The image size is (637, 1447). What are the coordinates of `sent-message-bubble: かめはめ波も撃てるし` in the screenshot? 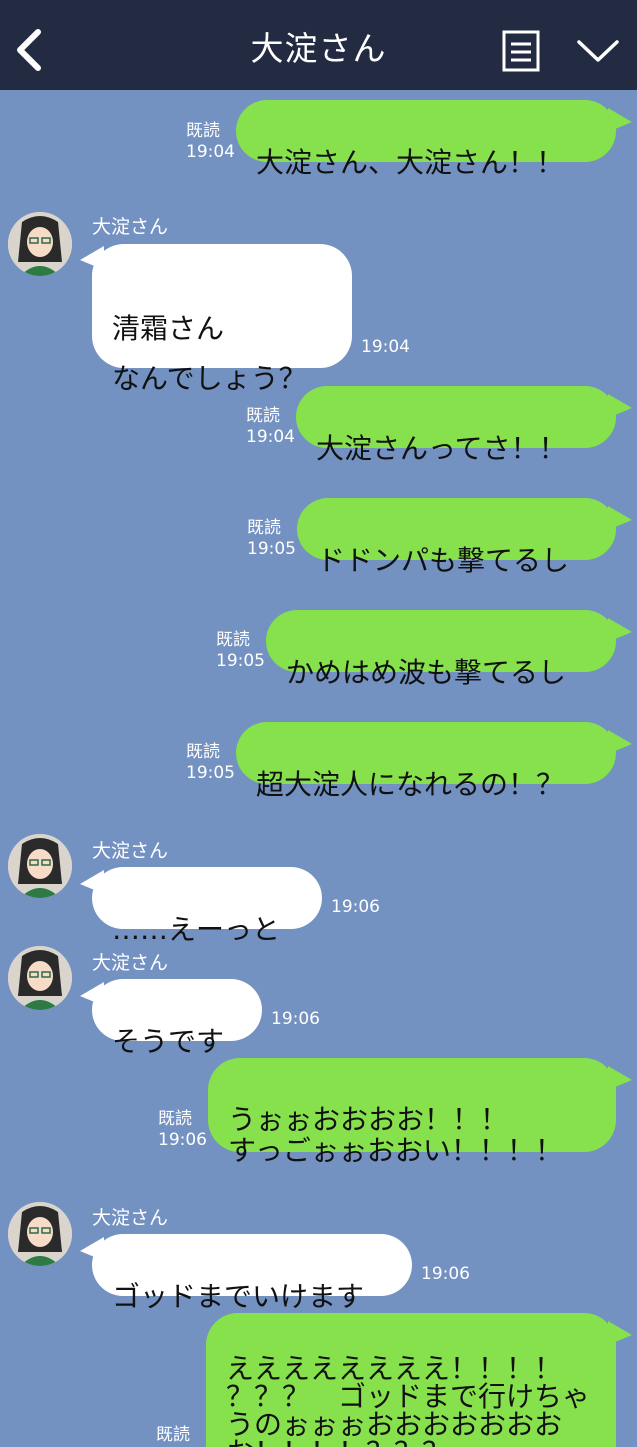 It's located at (441, 649).